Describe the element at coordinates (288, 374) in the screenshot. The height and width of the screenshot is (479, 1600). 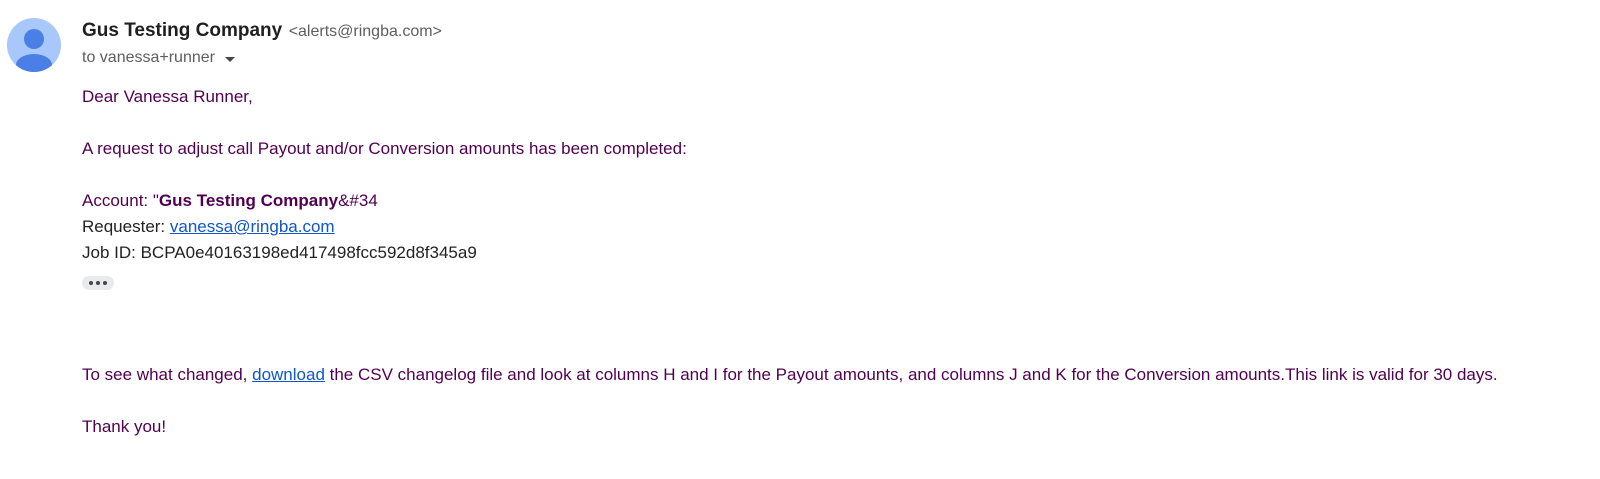
I see `download-link: download` at that location.